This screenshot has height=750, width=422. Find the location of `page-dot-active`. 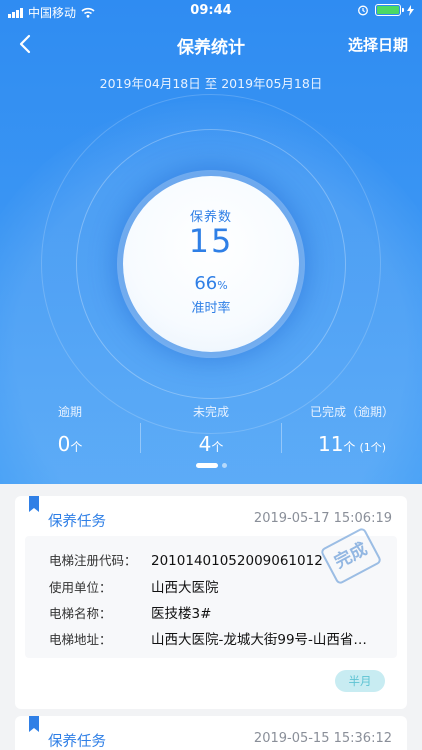

page-dot-active is located at coordinates (206, 465).